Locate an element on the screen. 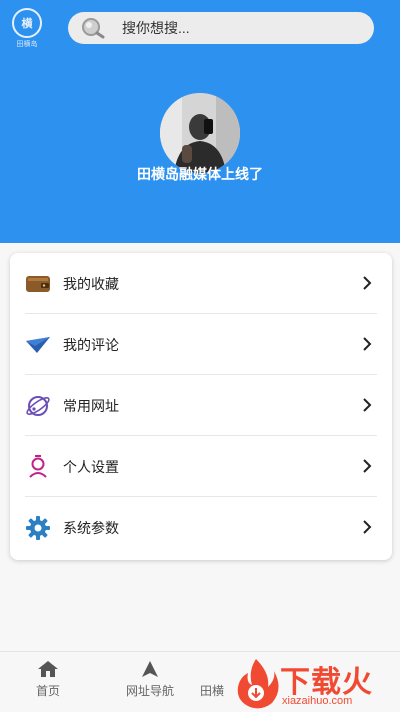 Image resolution: width=400 pixels, height=712 pixels. menu-label-comments: 我的评论 is located at coordinates (91, 344).